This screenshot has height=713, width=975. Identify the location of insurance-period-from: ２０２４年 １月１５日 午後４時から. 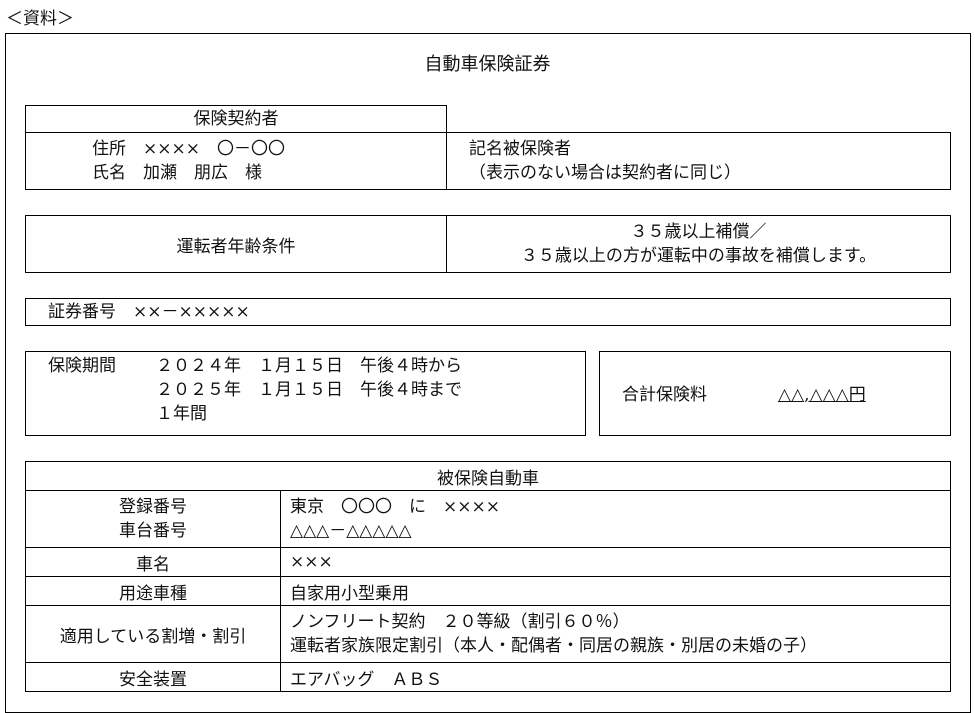
(309, 366).